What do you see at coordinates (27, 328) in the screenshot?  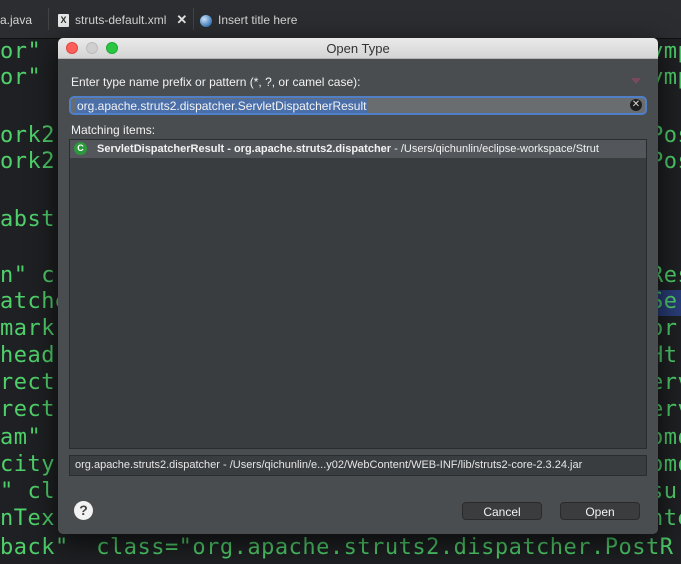 I see `code-fragment: mark` at bounding box center [27, 328].